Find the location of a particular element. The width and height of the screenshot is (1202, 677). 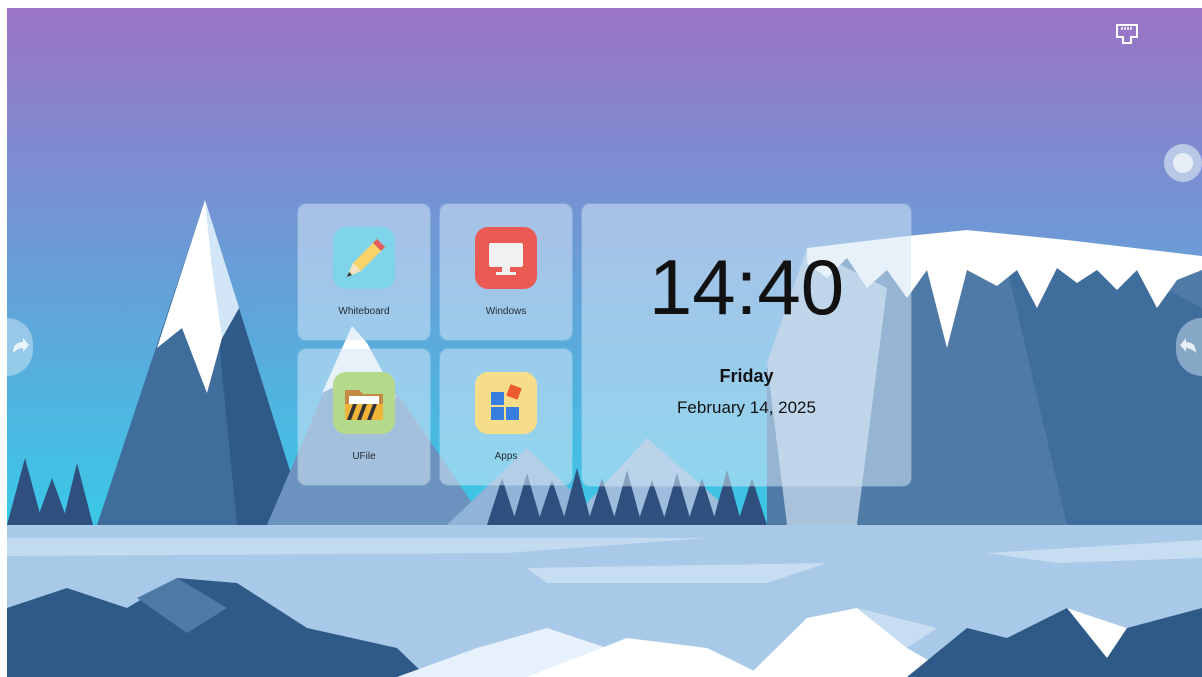

undo-arrow-icon is located at coordinates (1188, 345).